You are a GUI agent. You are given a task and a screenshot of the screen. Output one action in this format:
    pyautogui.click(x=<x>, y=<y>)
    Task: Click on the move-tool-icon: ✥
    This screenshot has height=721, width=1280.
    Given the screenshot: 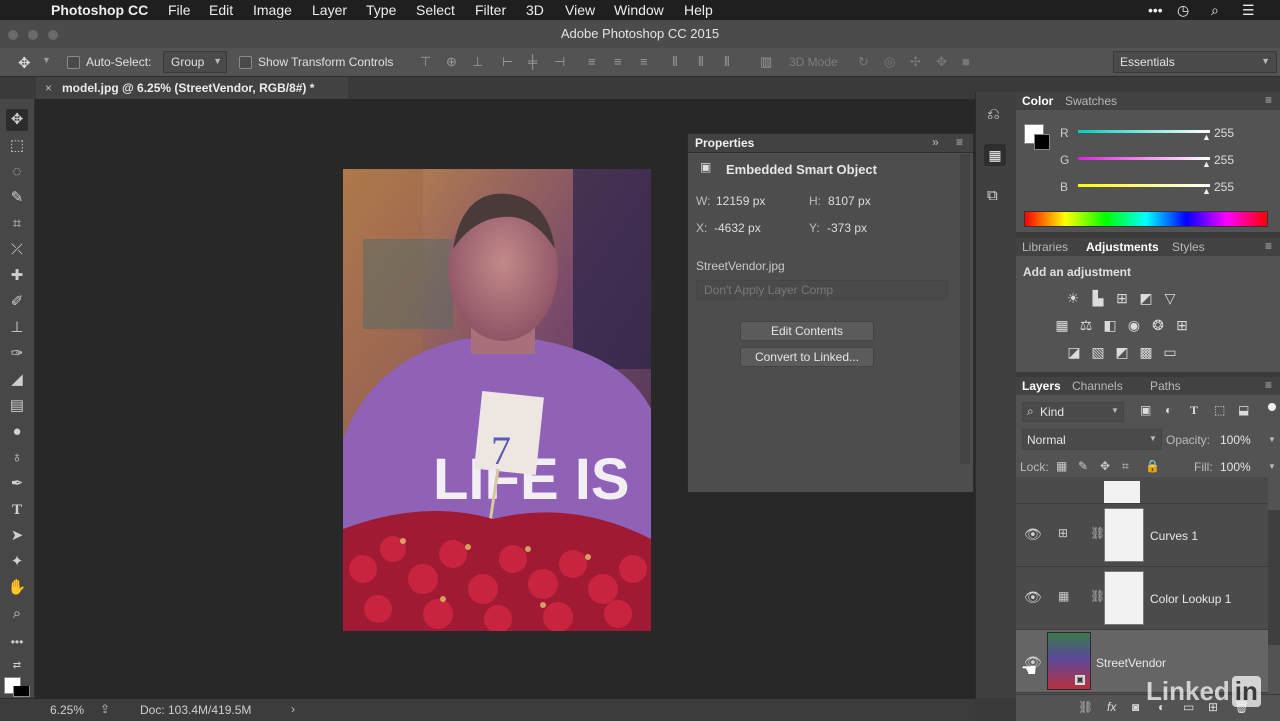 What is the action you would take?
    pyautogui.click(x=17, y=120)
    